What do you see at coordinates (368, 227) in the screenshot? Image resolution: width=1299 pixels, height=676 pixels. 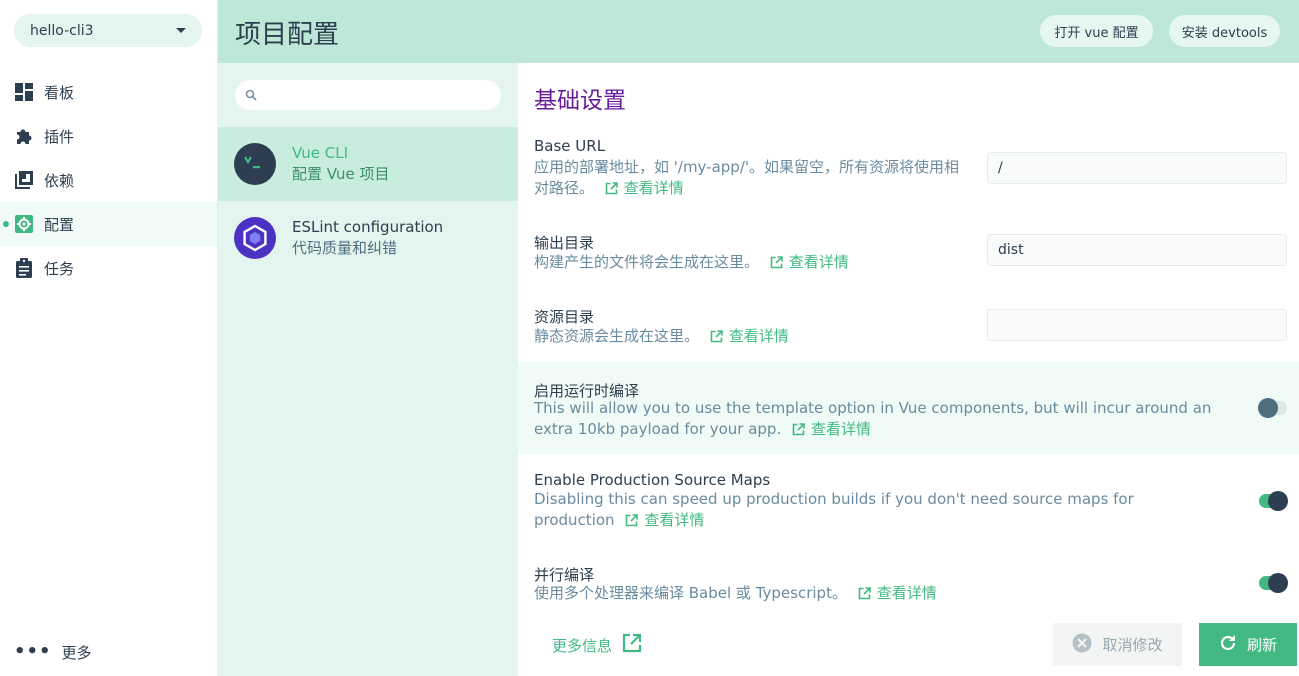 I see `config-item-name: ESLint configuration` at bounding box center [368, 227].